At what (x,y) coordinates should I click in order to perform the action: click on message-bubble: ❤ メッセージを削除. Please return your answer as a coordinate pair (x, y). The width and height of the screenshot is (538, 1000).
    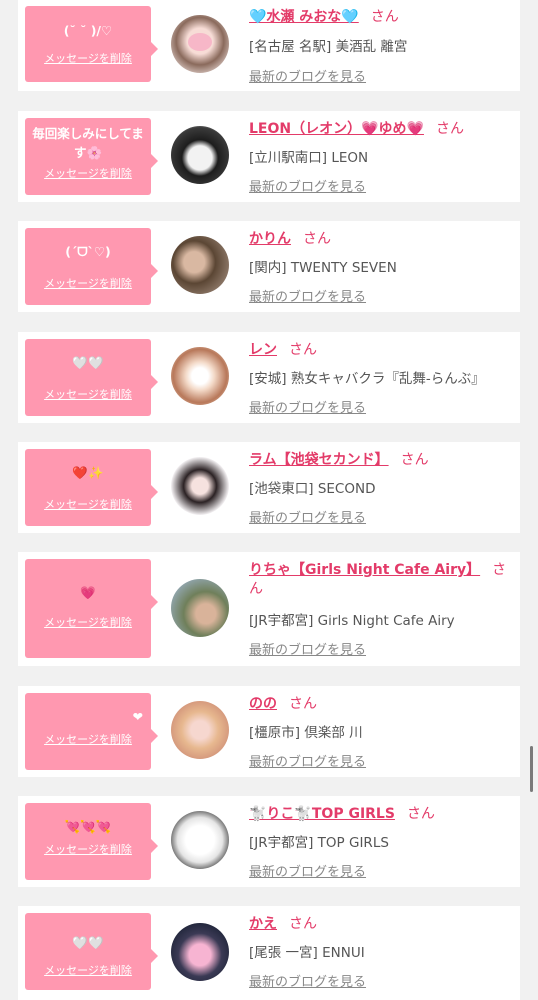
    Looking at the image, I should click on (91, 731).